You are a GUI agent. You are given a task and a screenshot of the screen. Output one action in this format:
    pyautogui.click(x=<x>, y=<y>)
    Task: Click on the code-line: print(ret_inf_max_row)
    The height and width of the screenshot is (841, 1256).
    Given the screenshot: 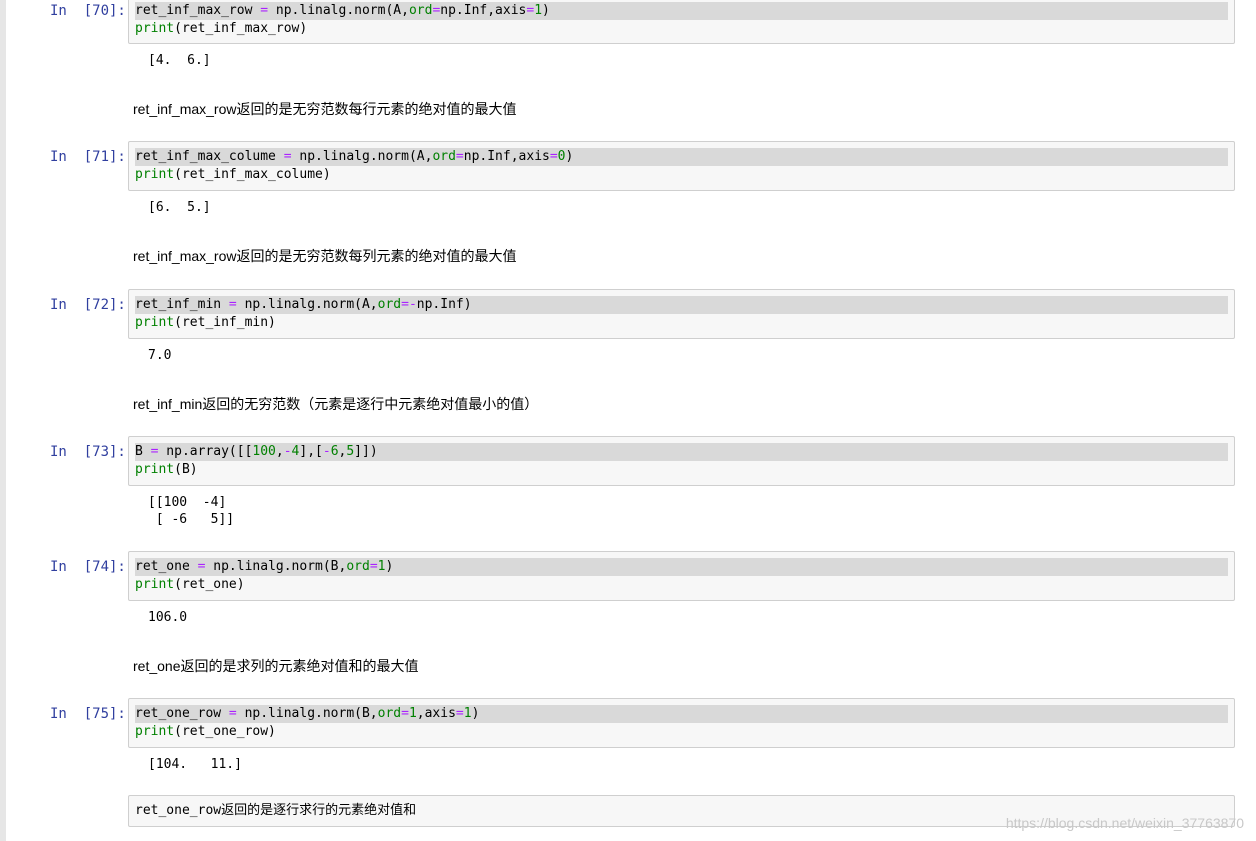 What is the action you would take?
    pyautogui.click(x=221, y=29)
    